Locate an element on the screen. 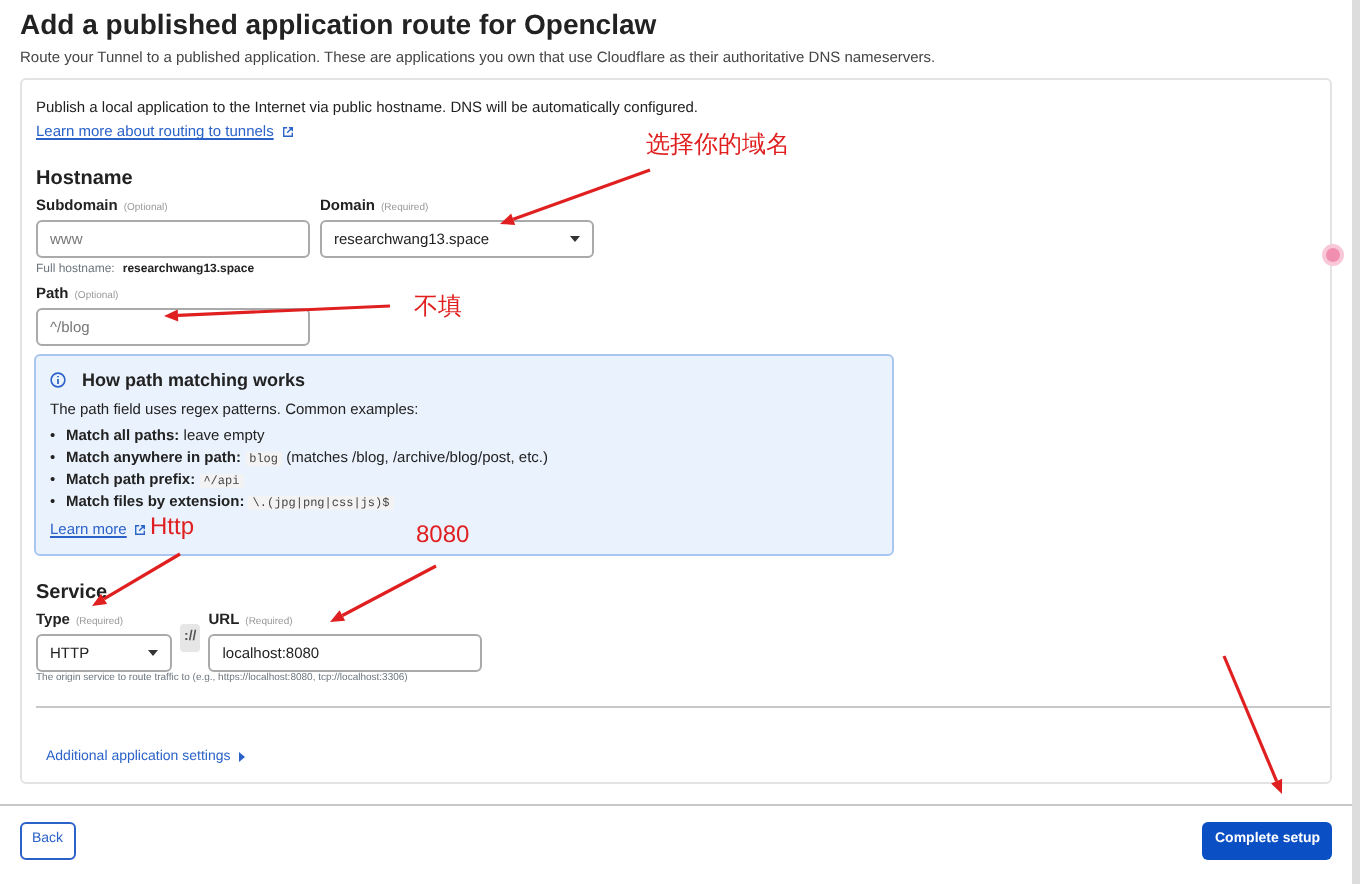  section-heading: Hostname is located at coordinates (85, 179).